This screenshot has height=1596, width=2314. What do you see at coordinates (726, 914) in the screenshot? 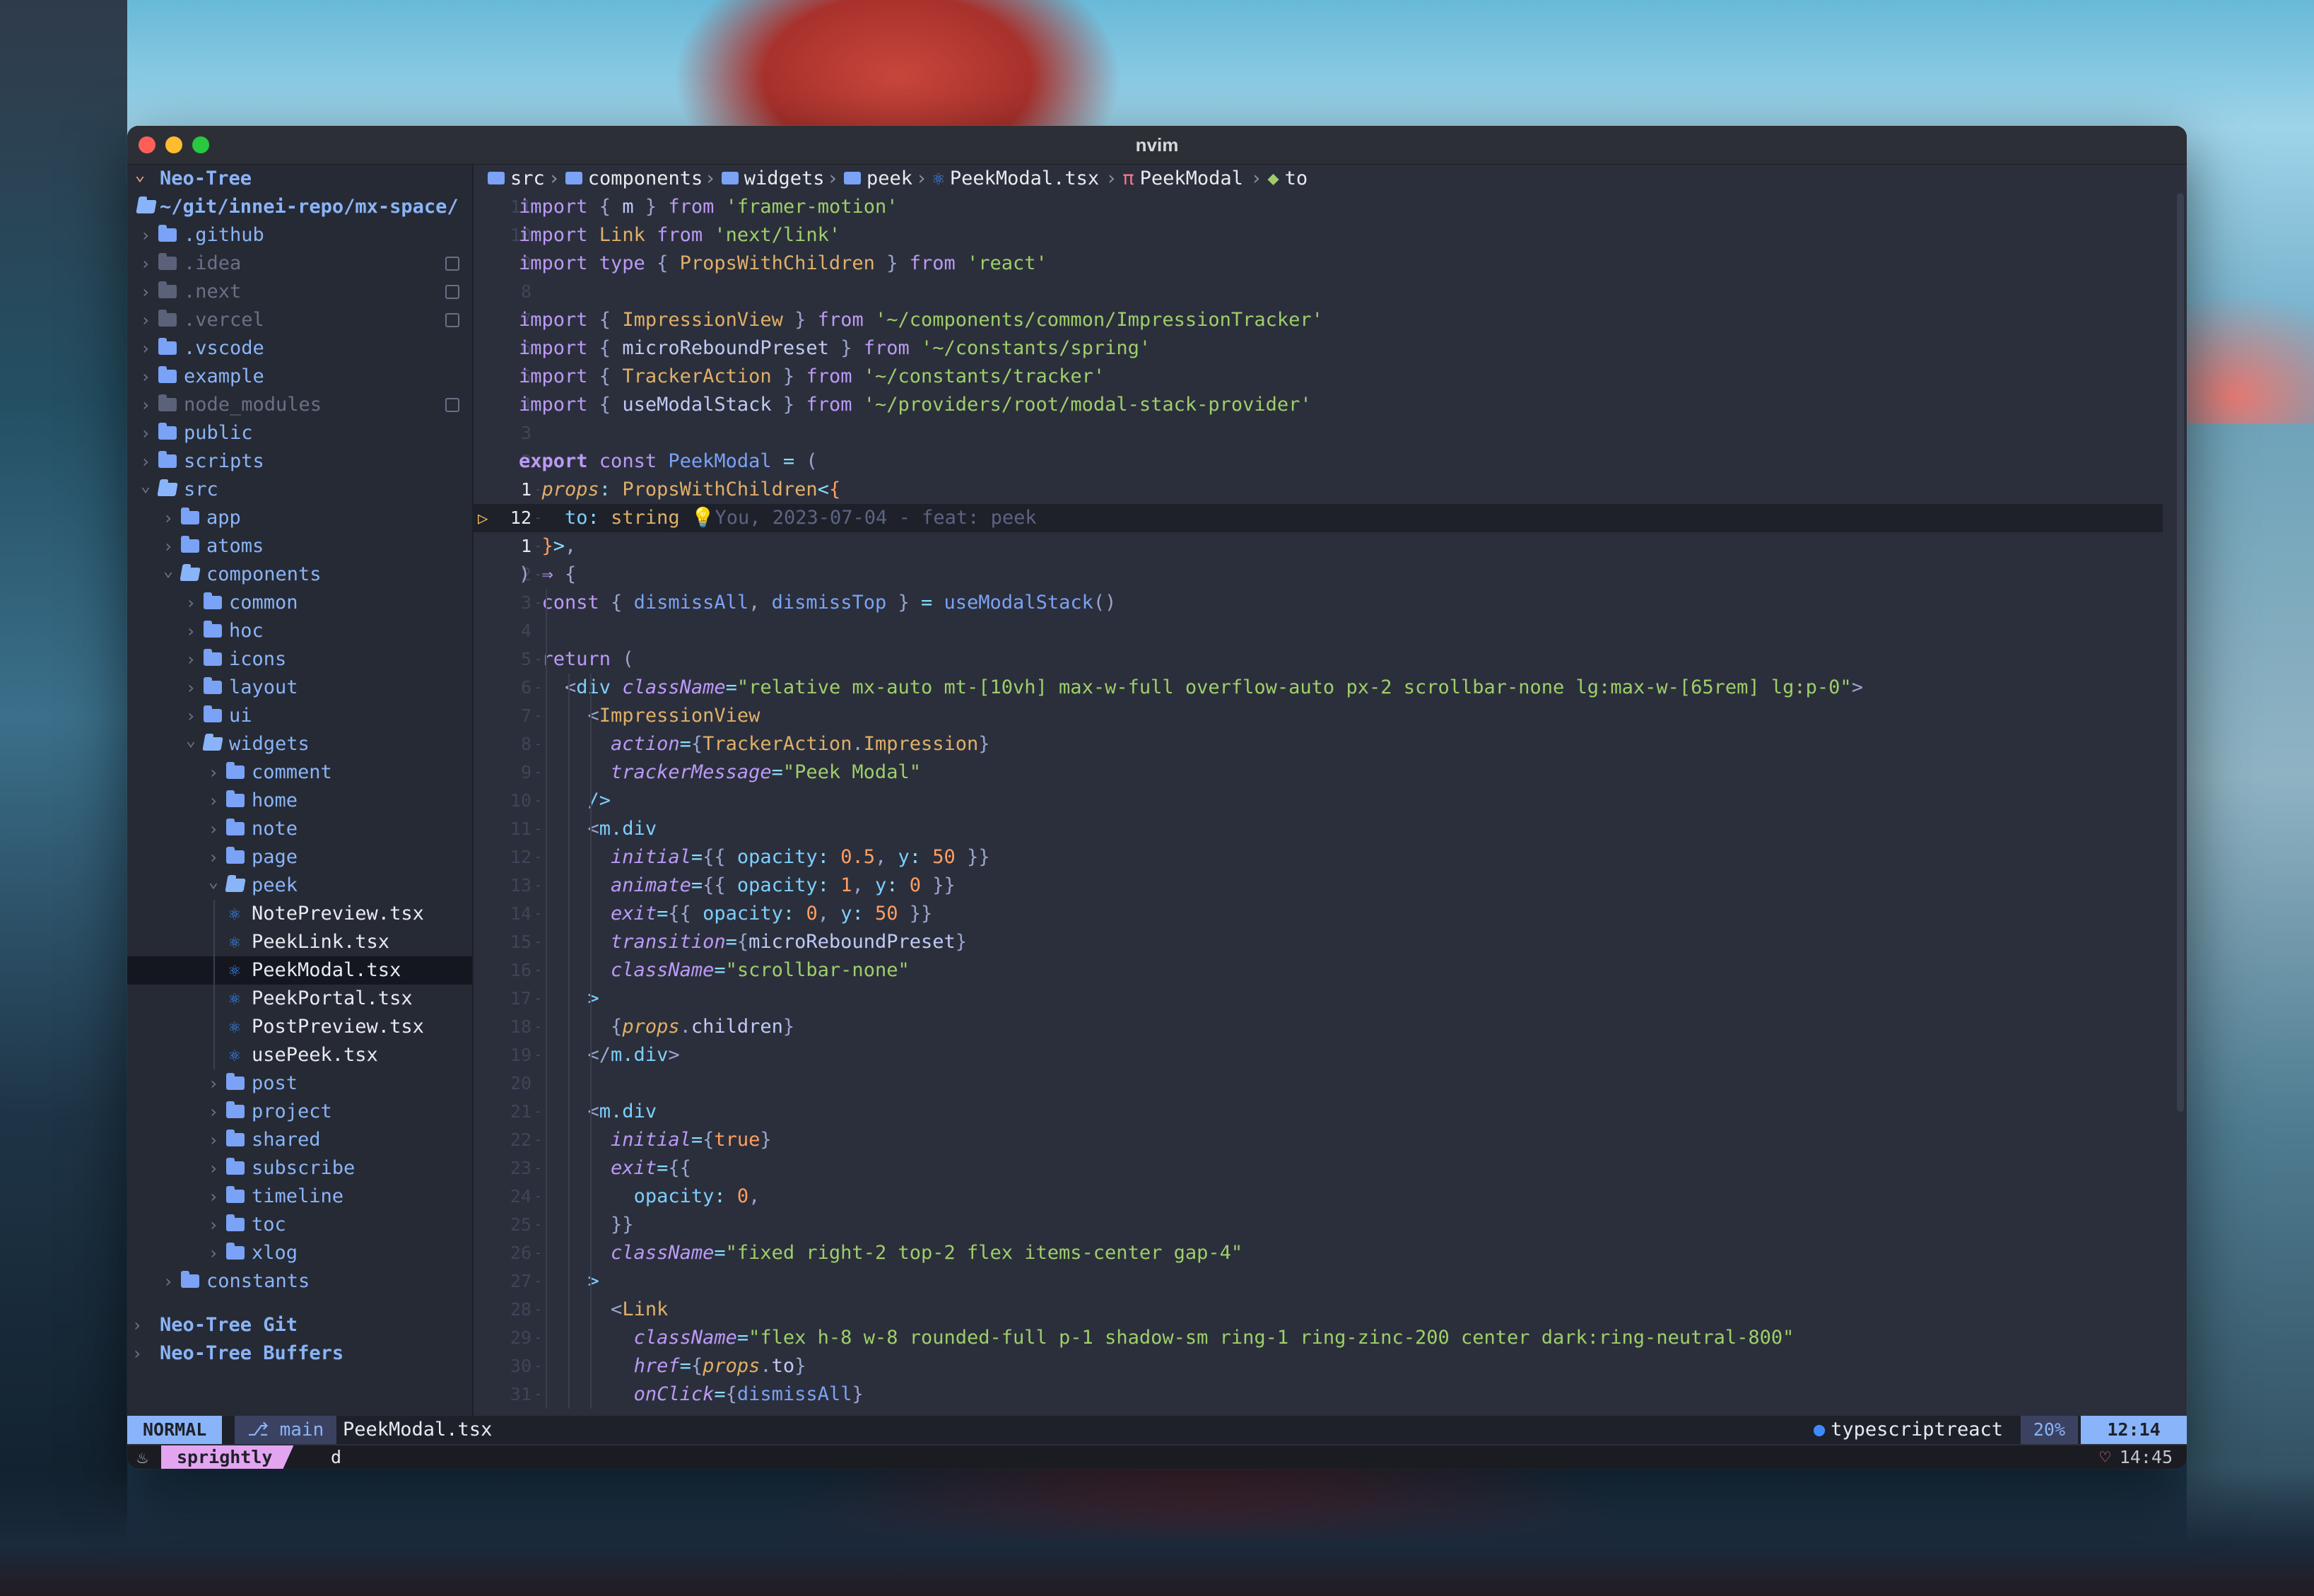
I see `code-line: exit={{ opacity: 0, y: 50 }}` at bounding box center [726, 914].